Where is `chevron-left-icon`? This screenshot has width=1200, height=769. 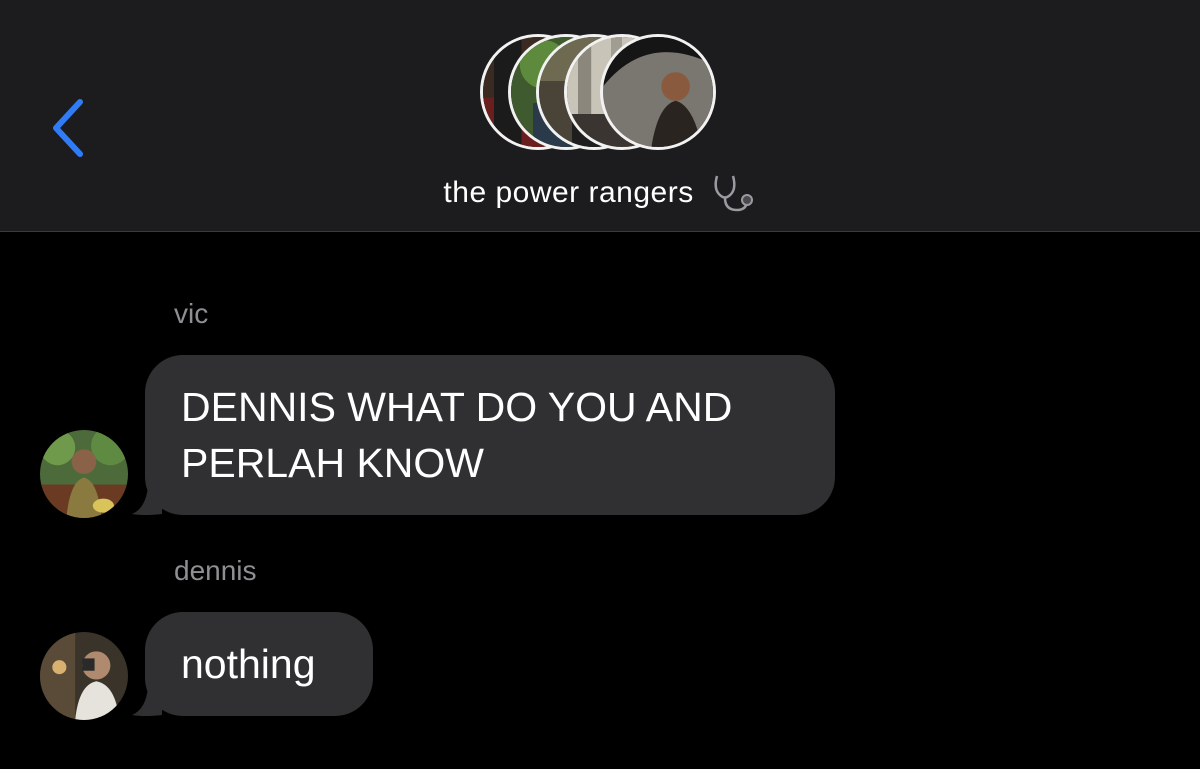
chevron-left-icon is located at coordinates (68, 128).